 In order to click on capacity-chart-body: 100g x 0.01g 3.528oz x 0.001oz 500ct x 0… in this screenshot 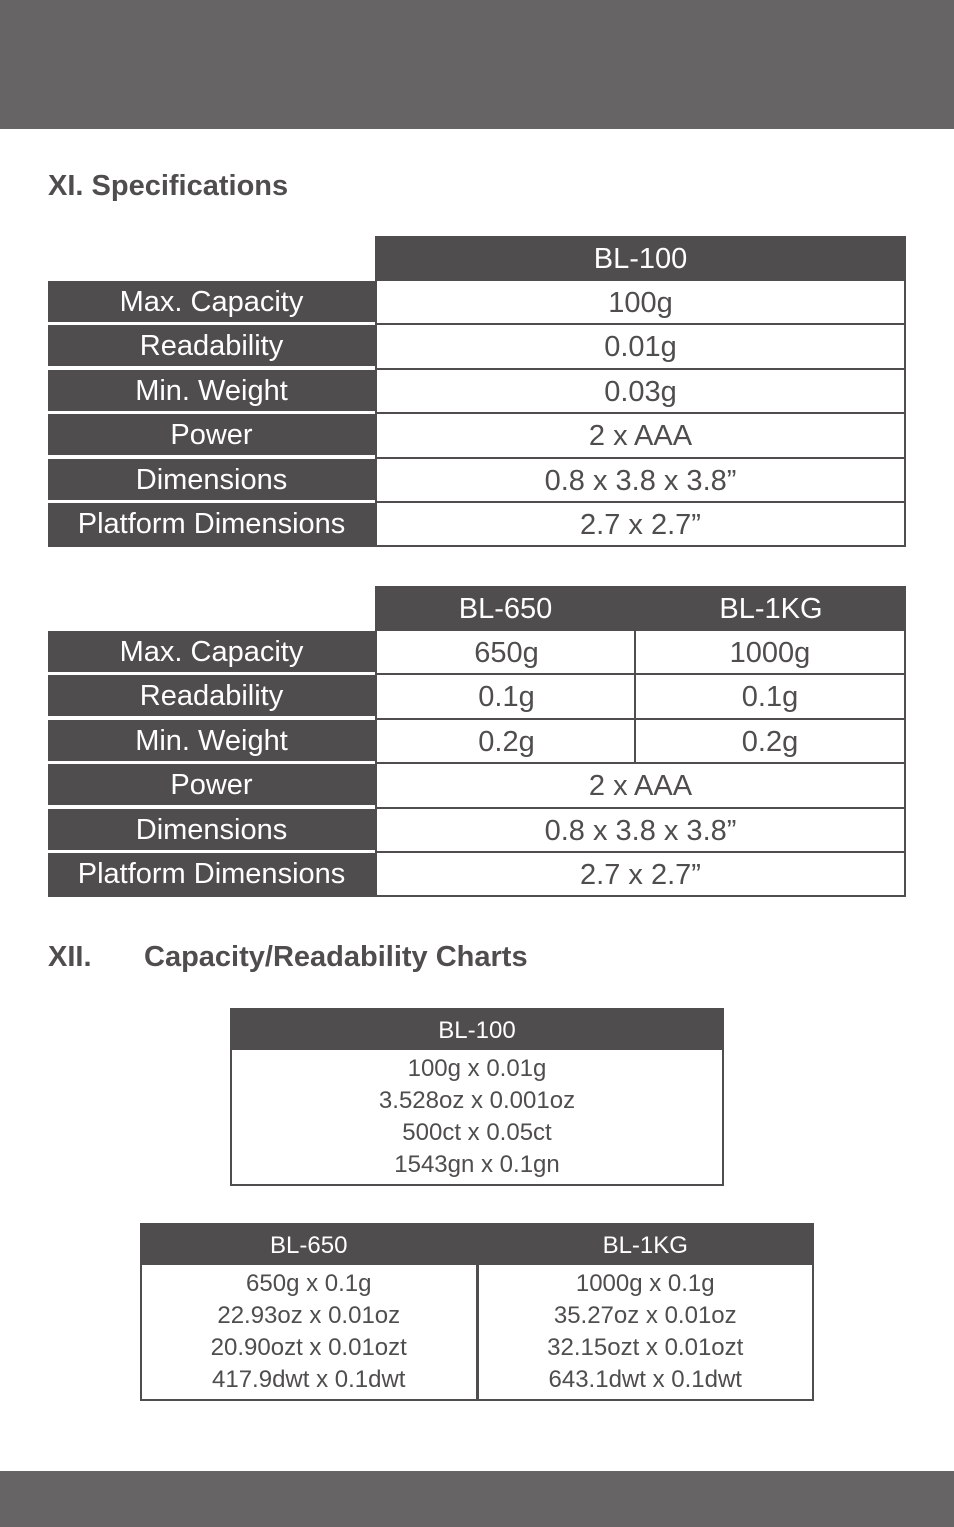, I will do `click(477, 1115)`.